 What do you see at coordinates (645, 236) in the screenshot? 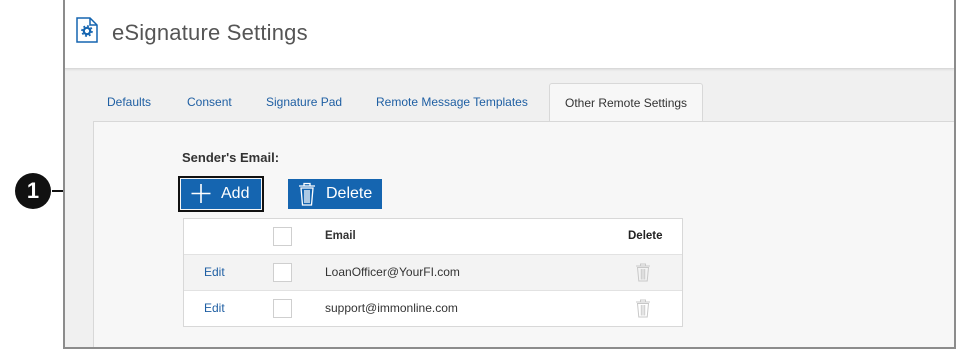
I see `column-header-delete: Delete` at bounding box center [645, 236].